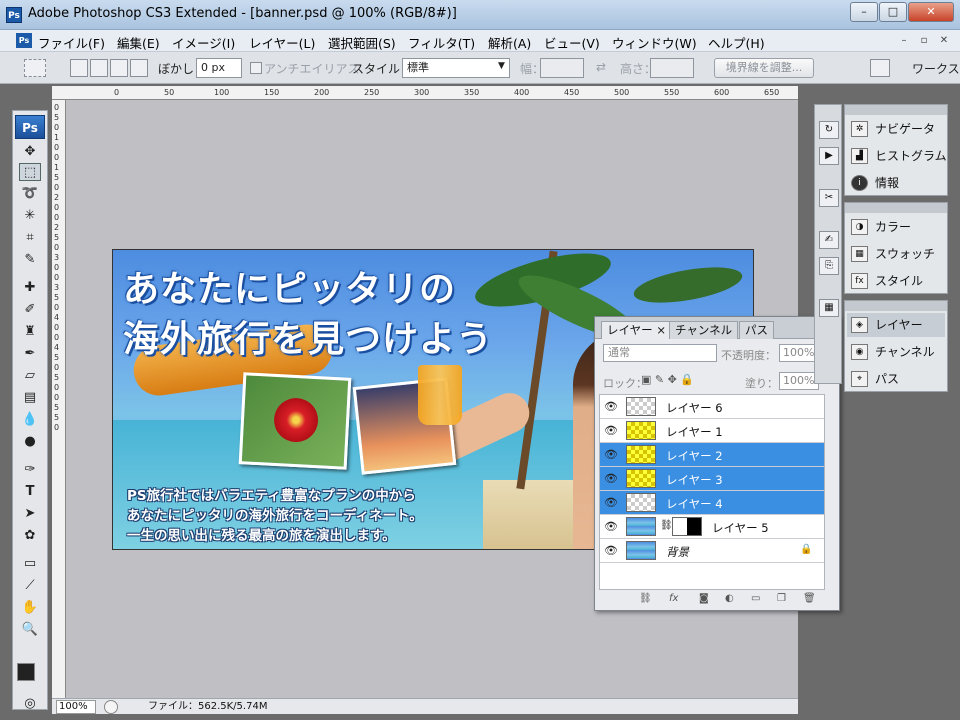  What do you see at coordinates (936, 68) in the screenshot?
I see `workspace-label: ワークス` at bounding box center [936, 68].